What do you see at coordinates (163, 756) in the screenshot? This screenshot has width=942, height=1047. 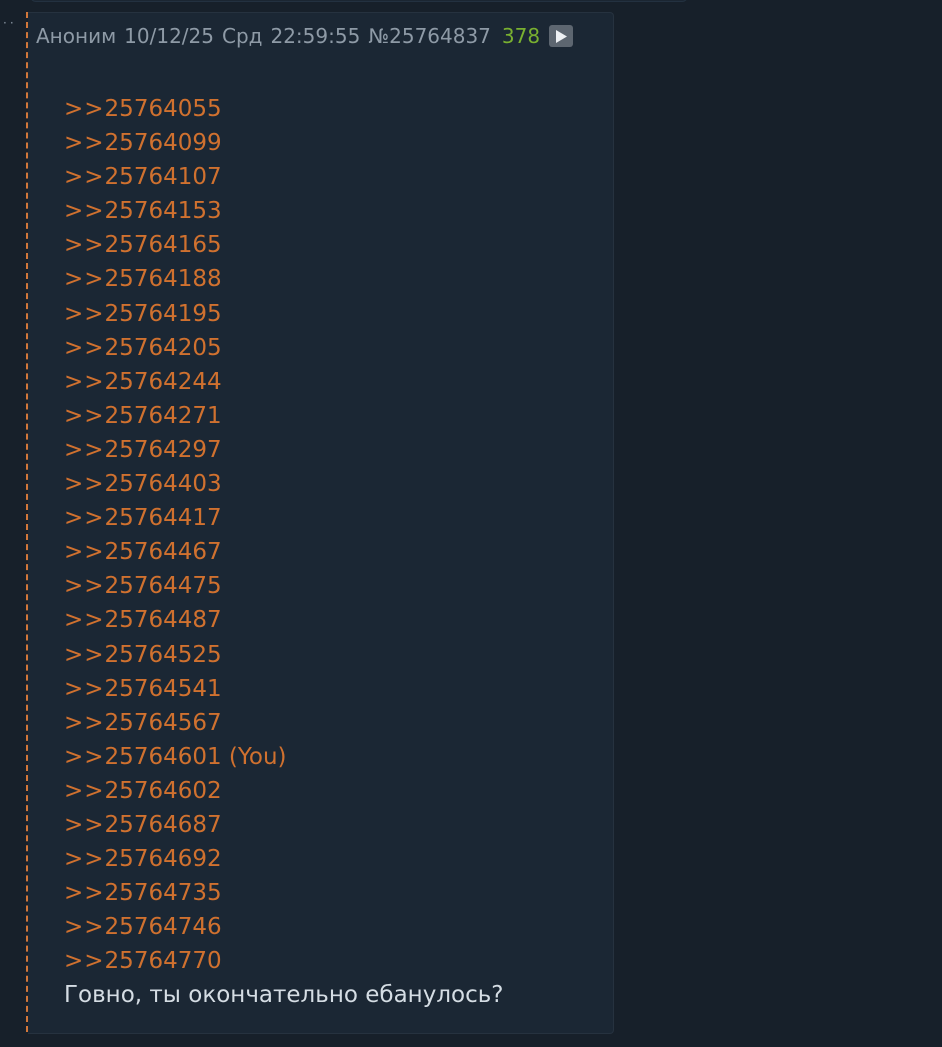 I see `reply-link-number: 25764601` at bounding box center [163, 756].